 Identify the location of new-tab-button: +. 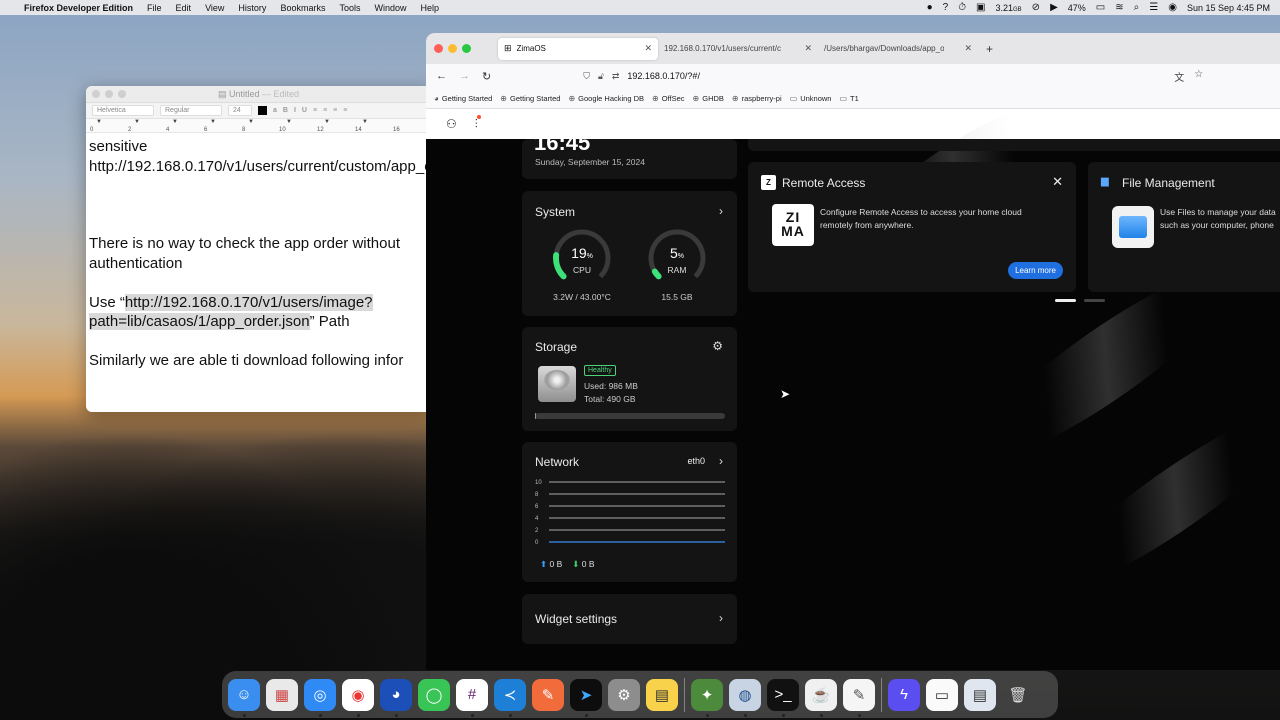
(989, 49).